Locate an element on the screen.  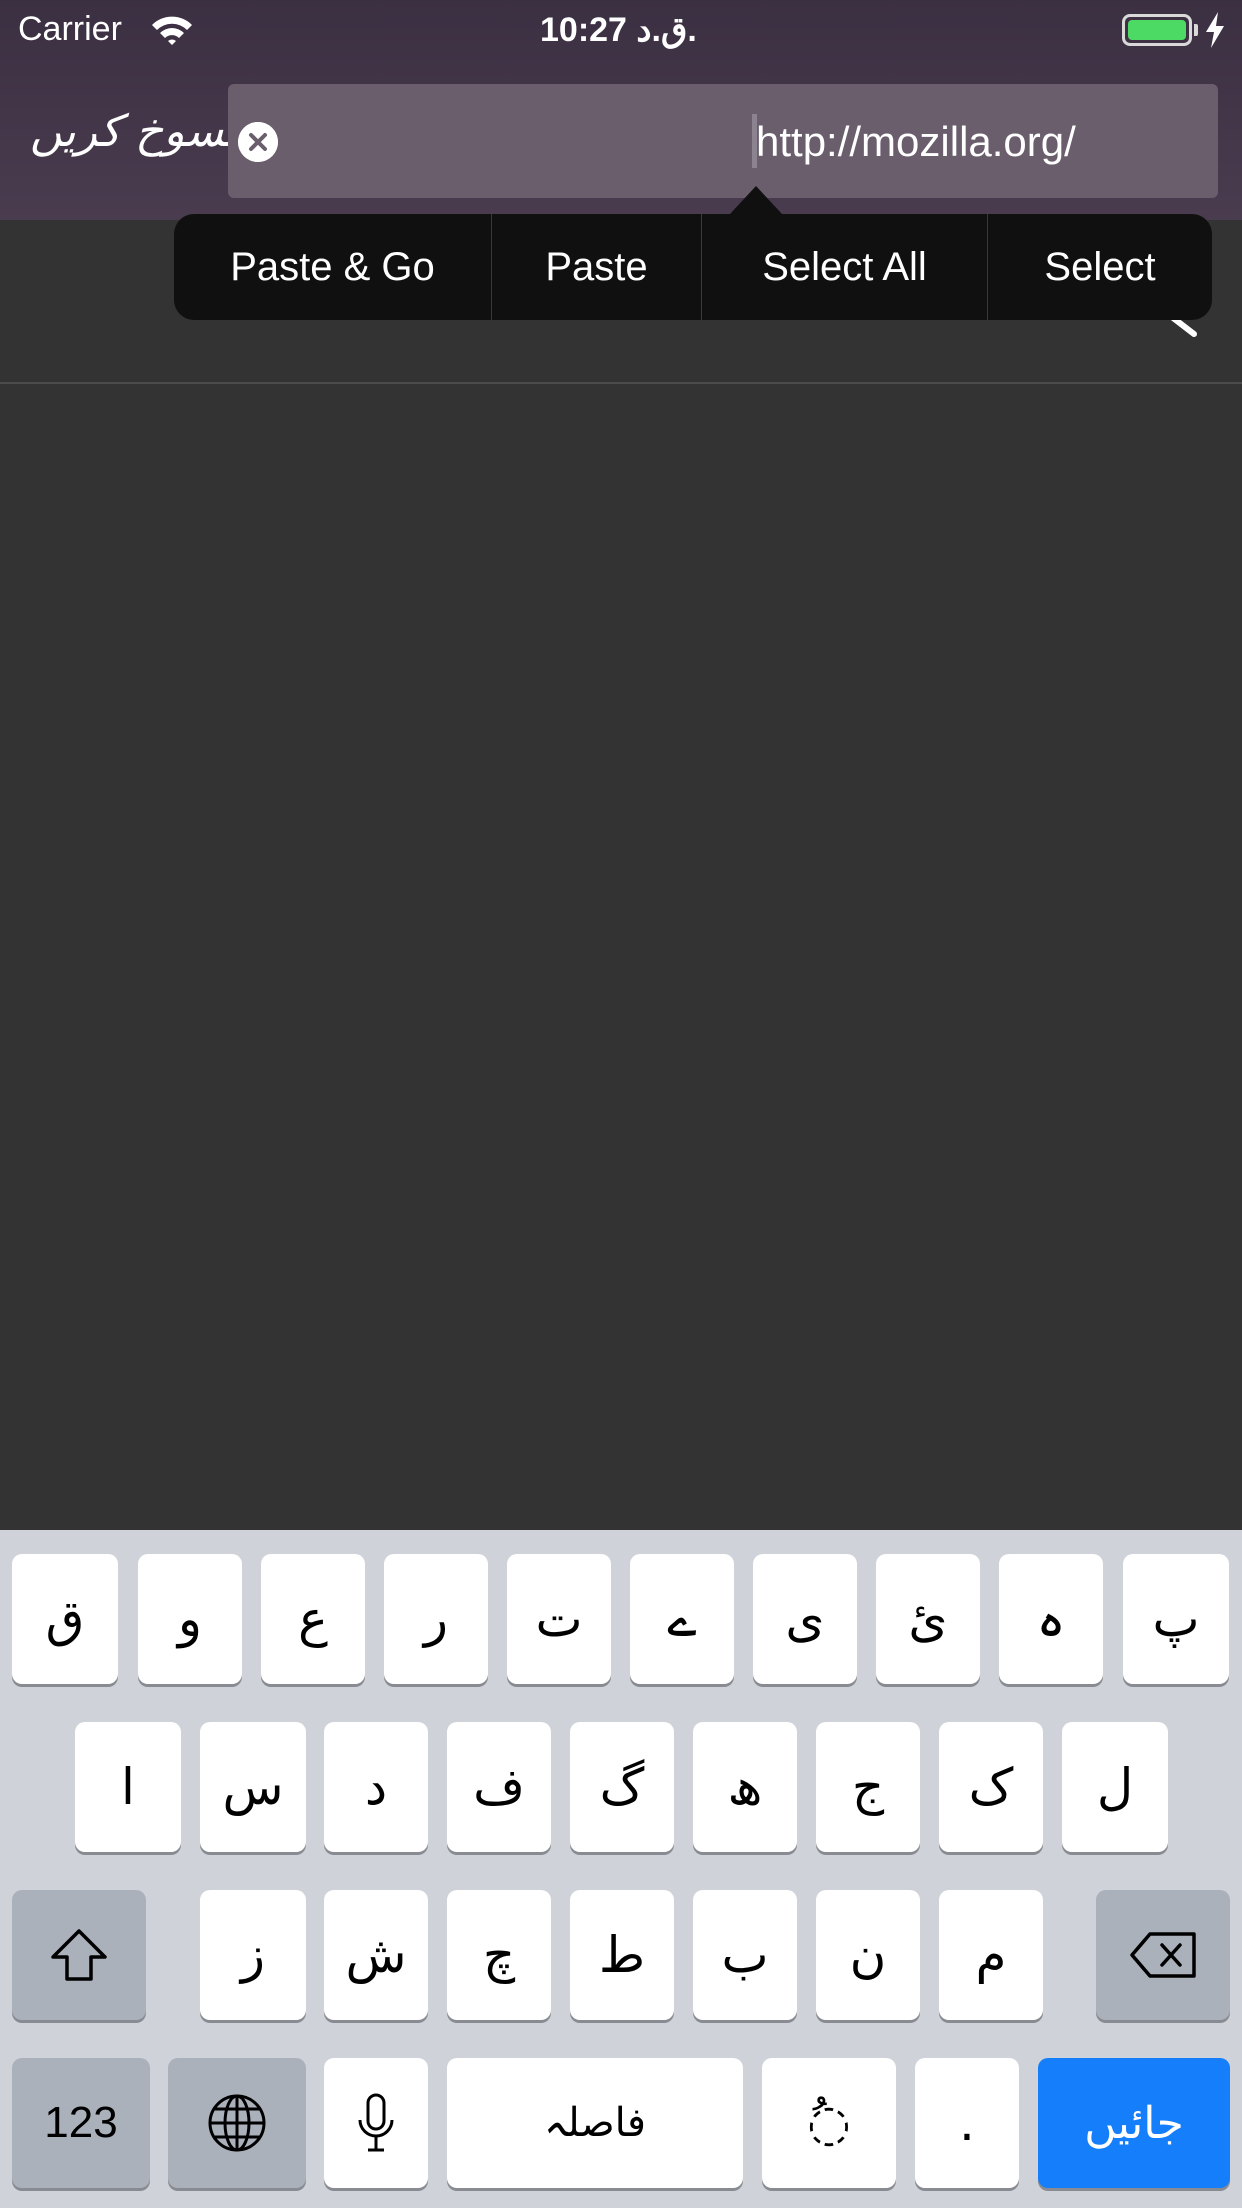
menu-paste: Paste is located at coordinates (597, 267).